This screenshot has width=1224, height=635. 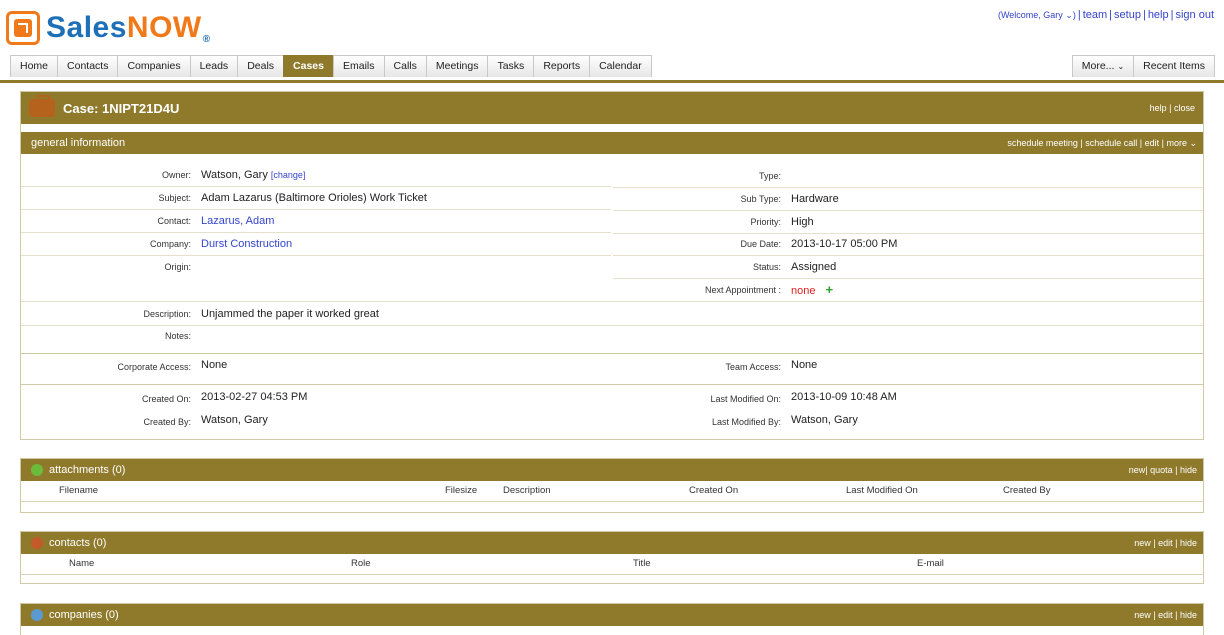 I want to click on modified-by-value: Watson, Gary, so click(x=824, y=420).